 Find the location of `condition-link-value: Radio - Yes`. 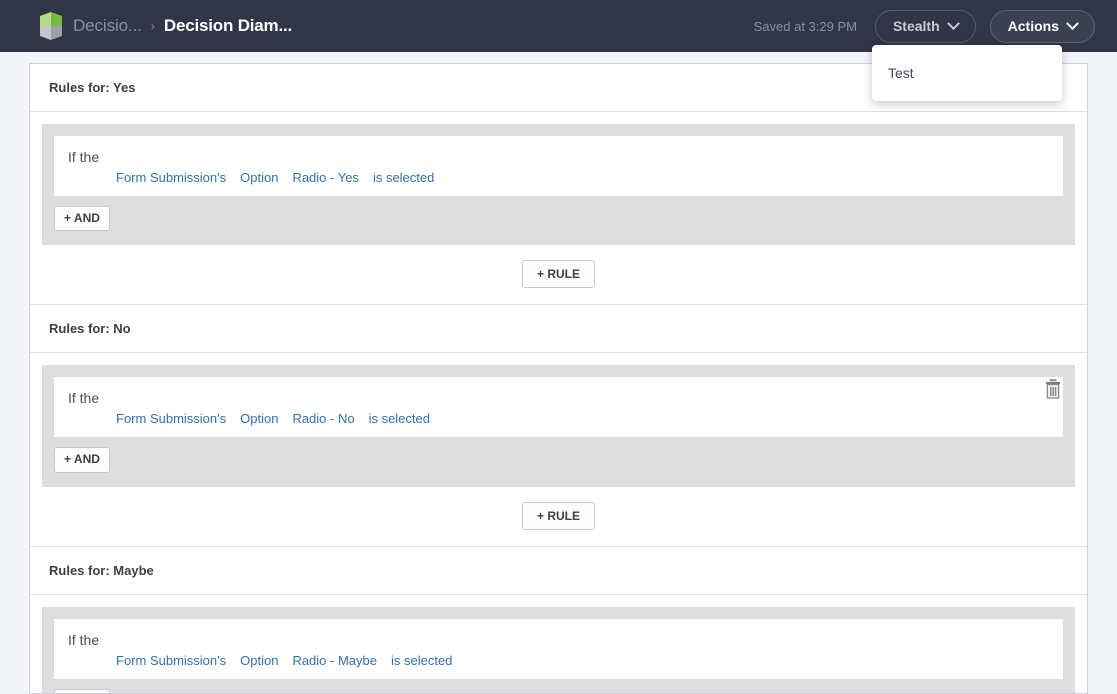

condition-link-value: Radio - Yes is located at coordinates (325, 177).